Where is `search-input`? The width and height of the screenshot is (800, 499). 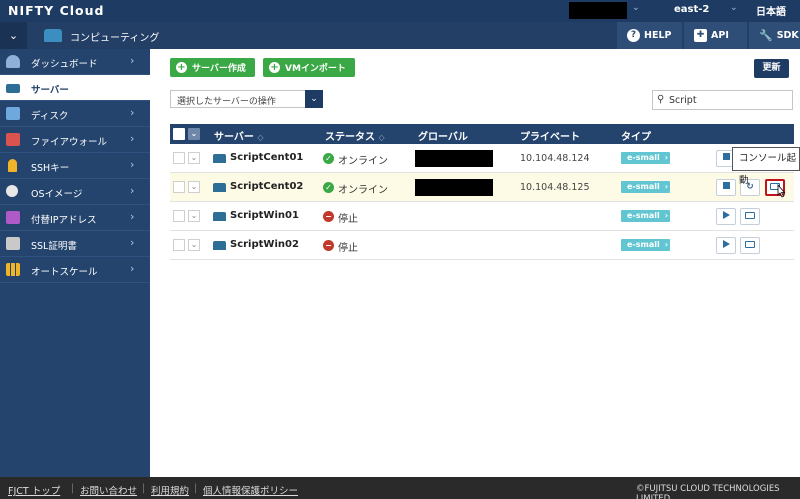
search-input is located at coordinates (728, 100).